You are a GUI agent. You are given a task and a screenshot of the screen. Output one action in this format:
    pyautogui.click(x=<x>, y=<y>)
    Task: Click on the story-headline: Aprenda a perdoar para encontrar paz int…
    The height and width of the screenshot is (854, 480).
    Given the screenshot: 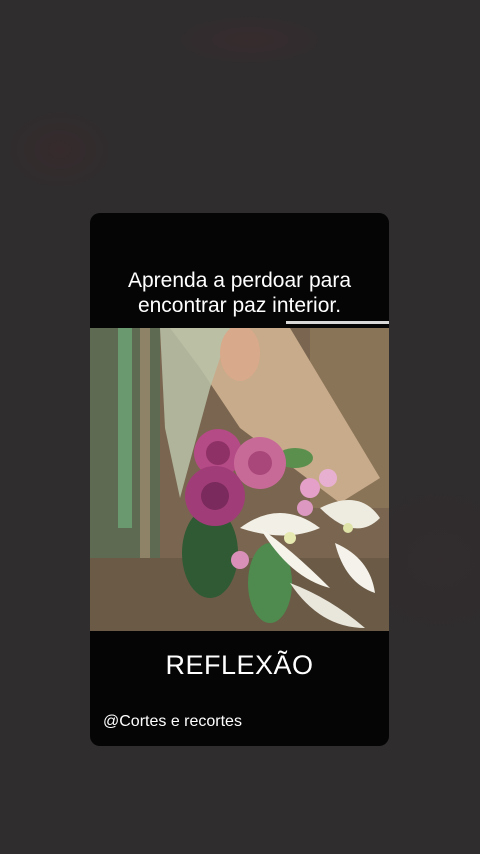 What is the action you would take?
    pyautogui.click(x=239, y=293)
    